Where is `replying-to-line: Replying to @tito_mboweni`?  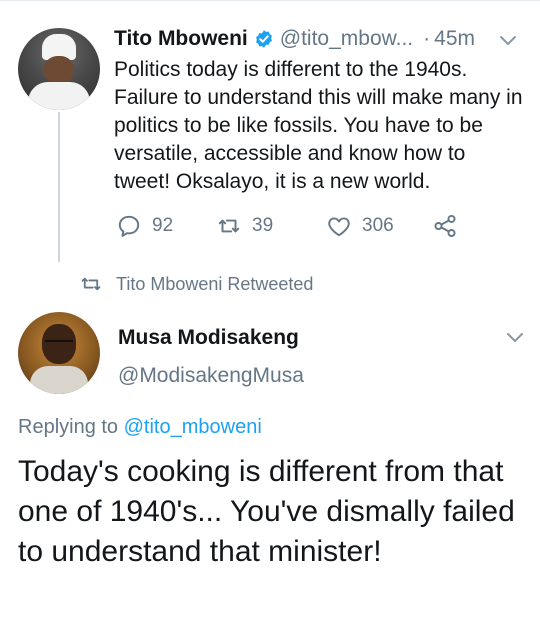
replying-to-line: Replying to @tito_mboweni is located at coordinates (140, 427).